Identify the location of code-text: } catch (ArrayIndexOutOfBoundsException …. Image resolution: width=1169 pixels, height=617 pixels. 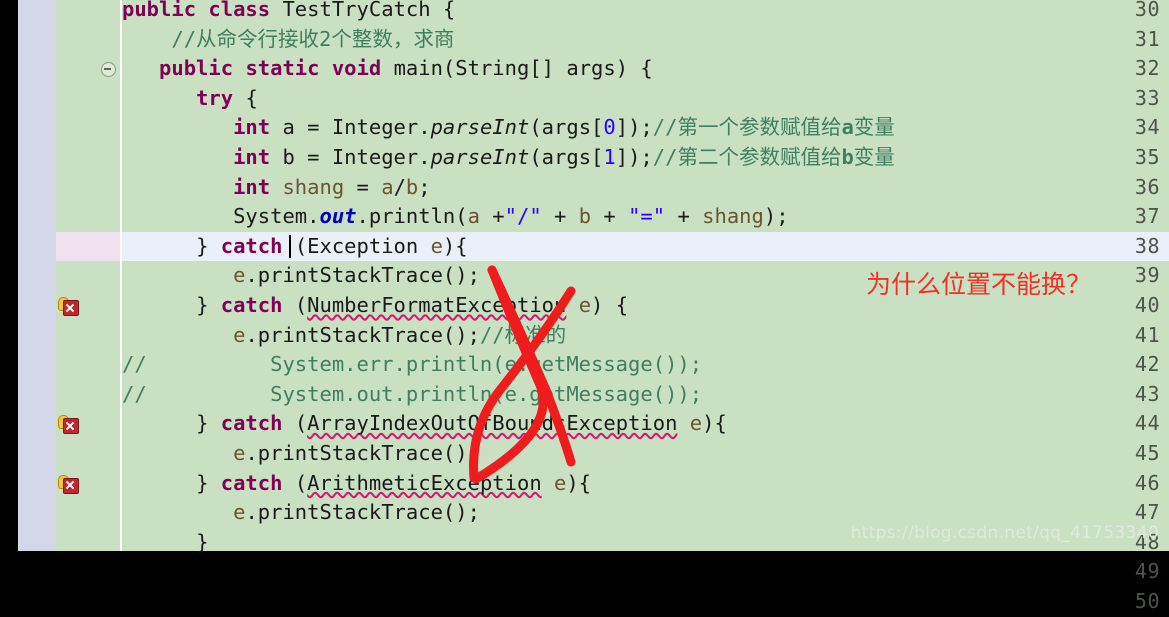
(461, 423).